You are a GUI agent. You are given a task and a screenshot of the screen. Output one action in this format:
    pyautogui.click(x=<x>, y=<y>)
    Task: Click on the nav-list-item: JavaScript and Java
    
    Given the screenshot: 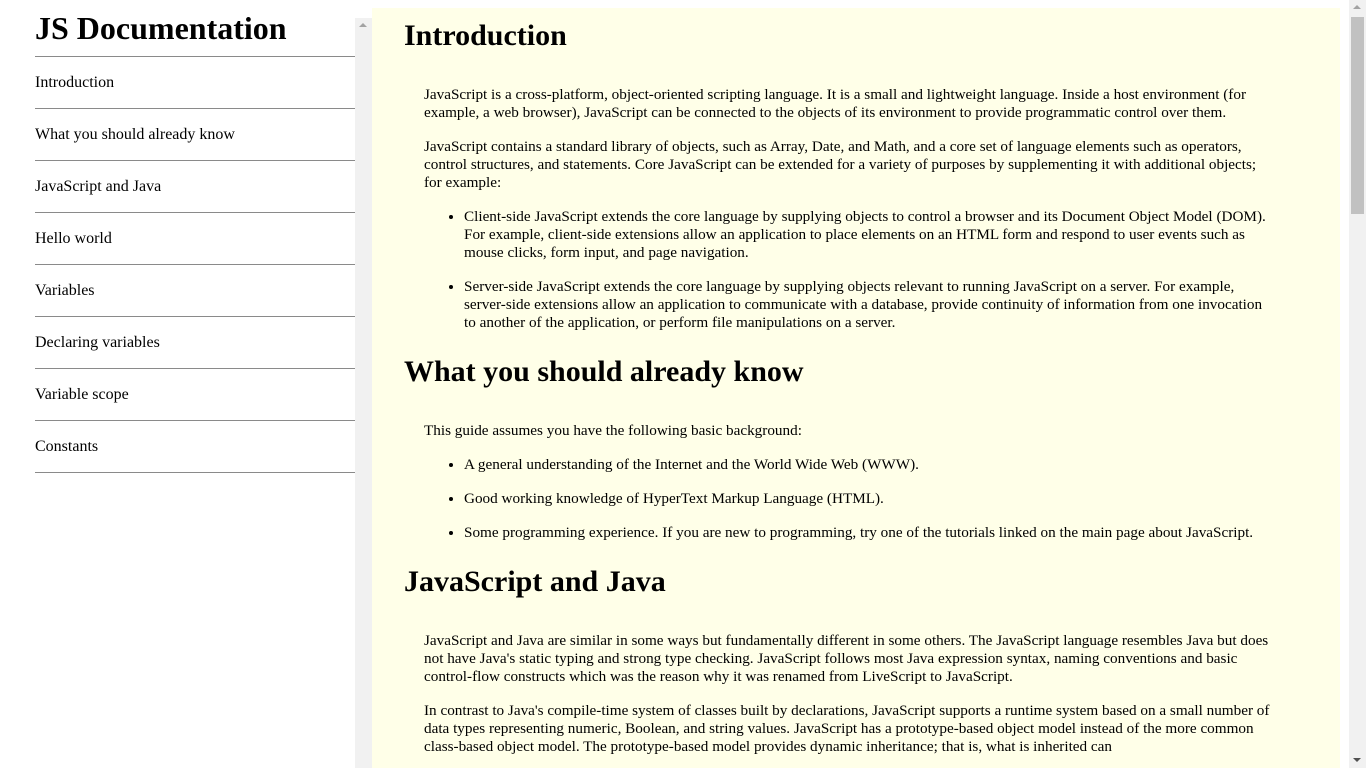 What is the action you would take?
    pyautogui.click(x=195, y=187)
    